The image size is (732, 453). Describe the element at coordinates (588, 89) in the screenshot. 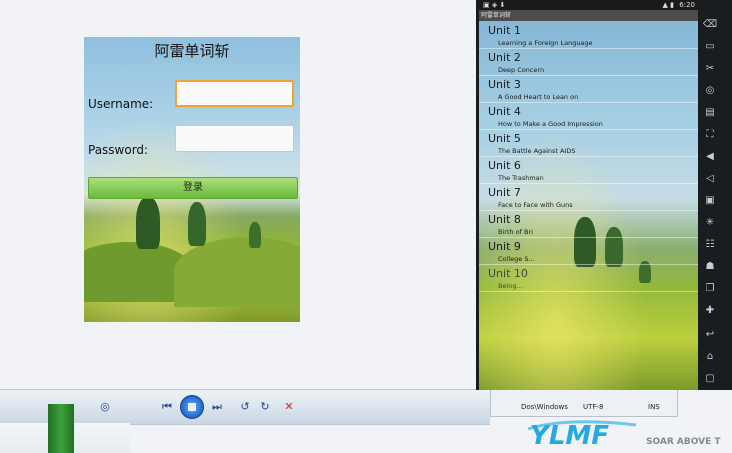

I see `list-item: Unit 3 A Good Heart to Lean on` at that location.